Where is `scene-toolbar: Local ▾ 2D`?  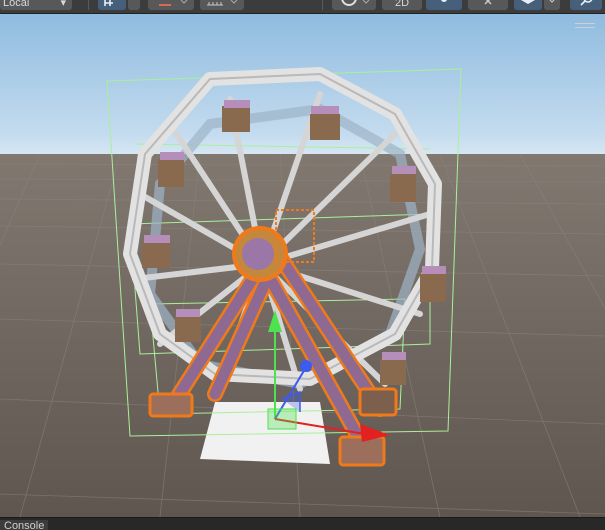 scene-toolbar: Local ▾ 2D is located at coordinates (302, 7).